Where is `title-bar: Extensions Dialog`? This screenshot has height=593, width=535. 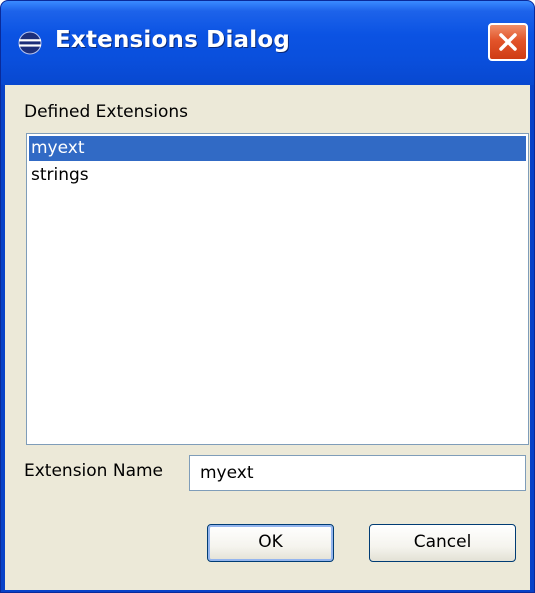
title-bar: Extensions Dialog is located at coordinates (267, 43).